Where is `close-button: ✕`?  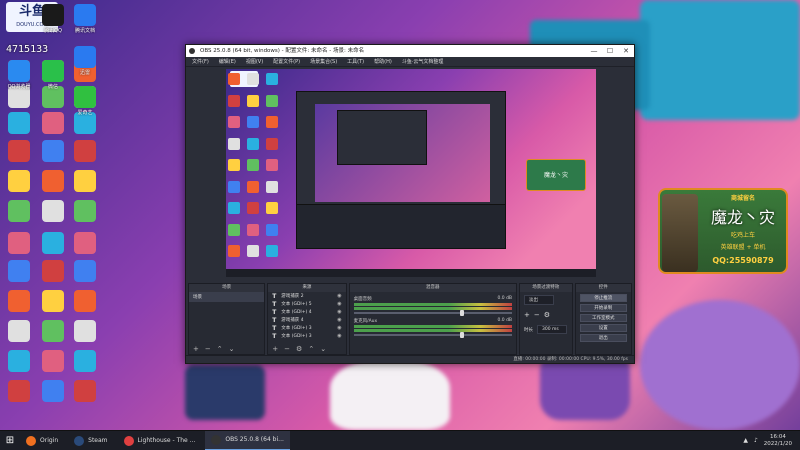 close-button: ✕ is located at coordinates (626, 51).